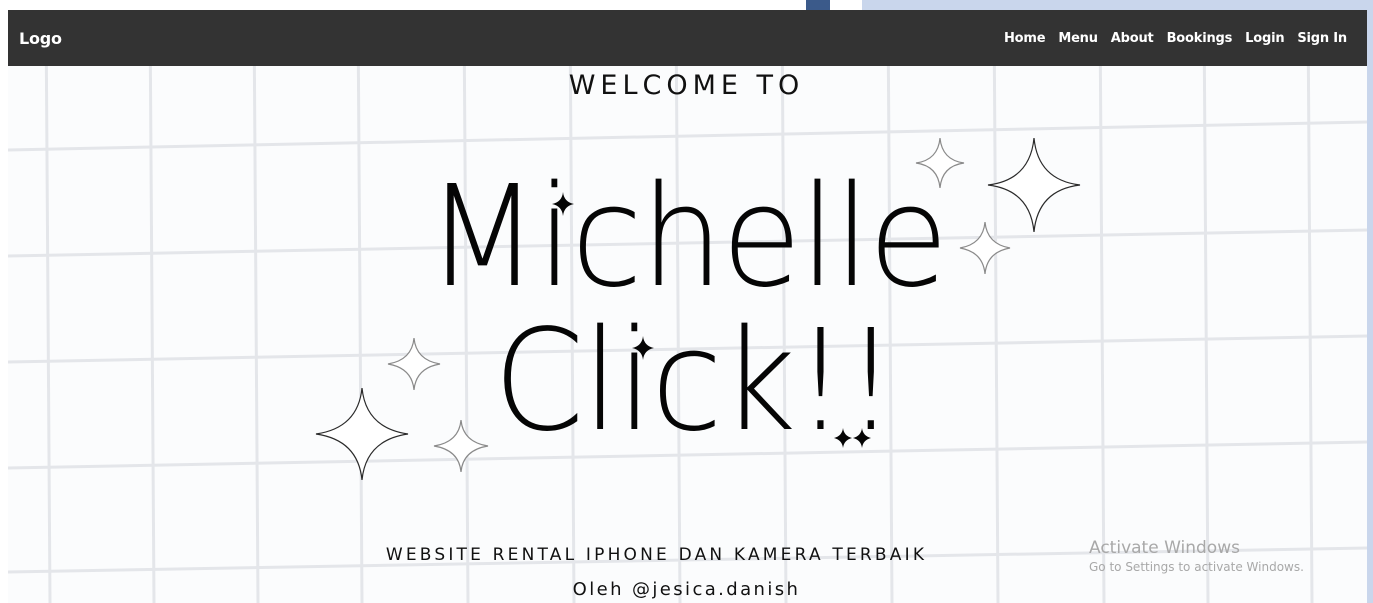  What do you see at coordinates (1132, 38) in the screenshot?
I see `nav-link-about: About` at bounding box center [1132, 38].